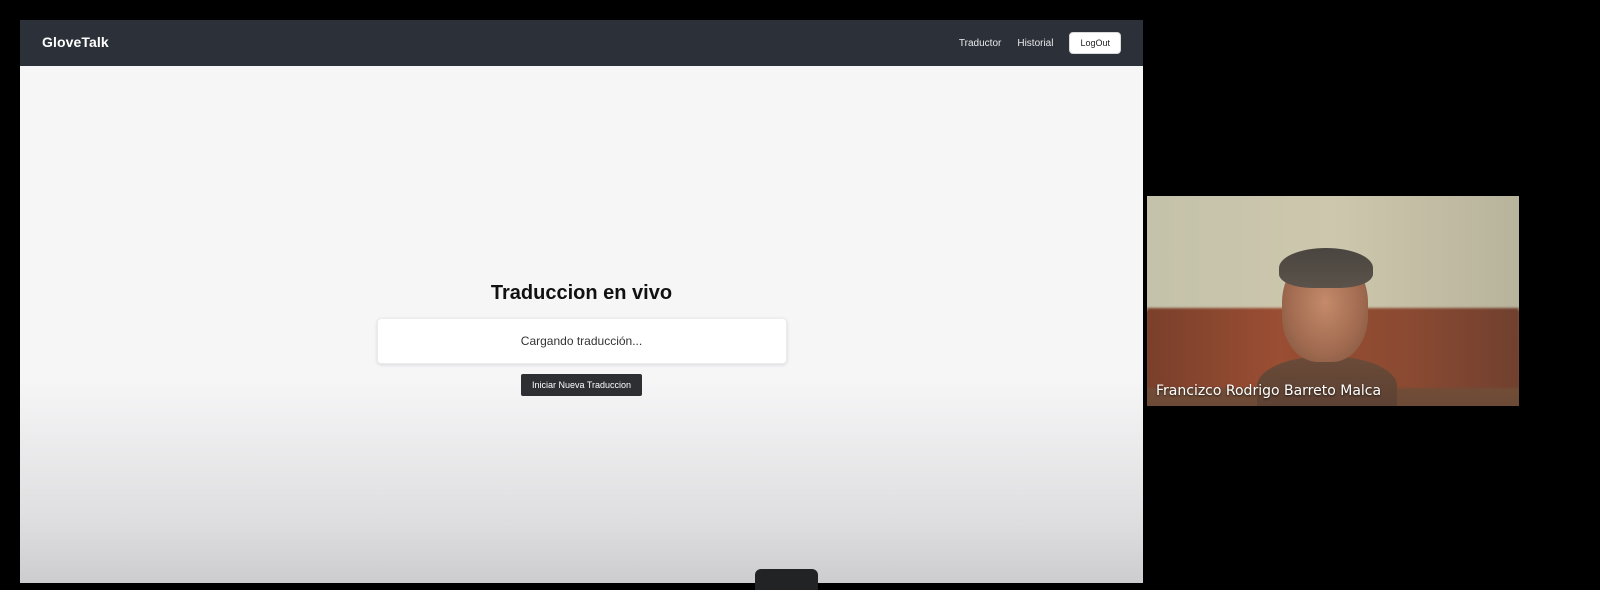  Describe the element at coordinates (1035, 43) in the screenshot. I see `nav-link-historial: Historial` at that location.